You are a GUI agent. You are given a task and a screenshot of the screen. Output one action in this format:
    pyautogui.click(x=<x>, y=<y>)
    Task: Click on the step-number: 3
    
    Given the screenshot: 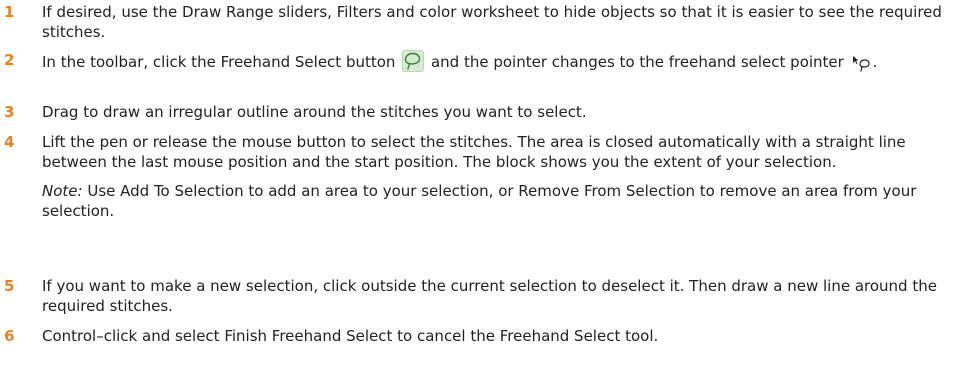 What is the action you would take?
    pyautogui.click(x=9, y=112)
    